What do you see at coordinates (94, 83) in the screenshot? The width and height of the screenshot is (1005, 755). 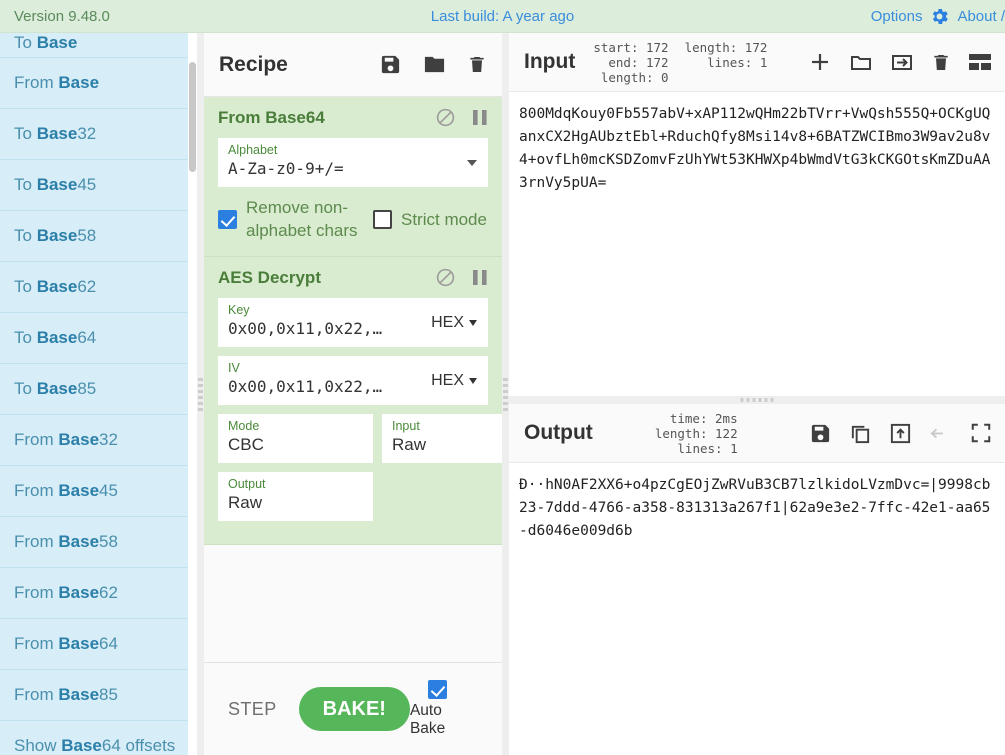 I see `sidebar-operation-item: From Base` at bounding box center [94, 83].